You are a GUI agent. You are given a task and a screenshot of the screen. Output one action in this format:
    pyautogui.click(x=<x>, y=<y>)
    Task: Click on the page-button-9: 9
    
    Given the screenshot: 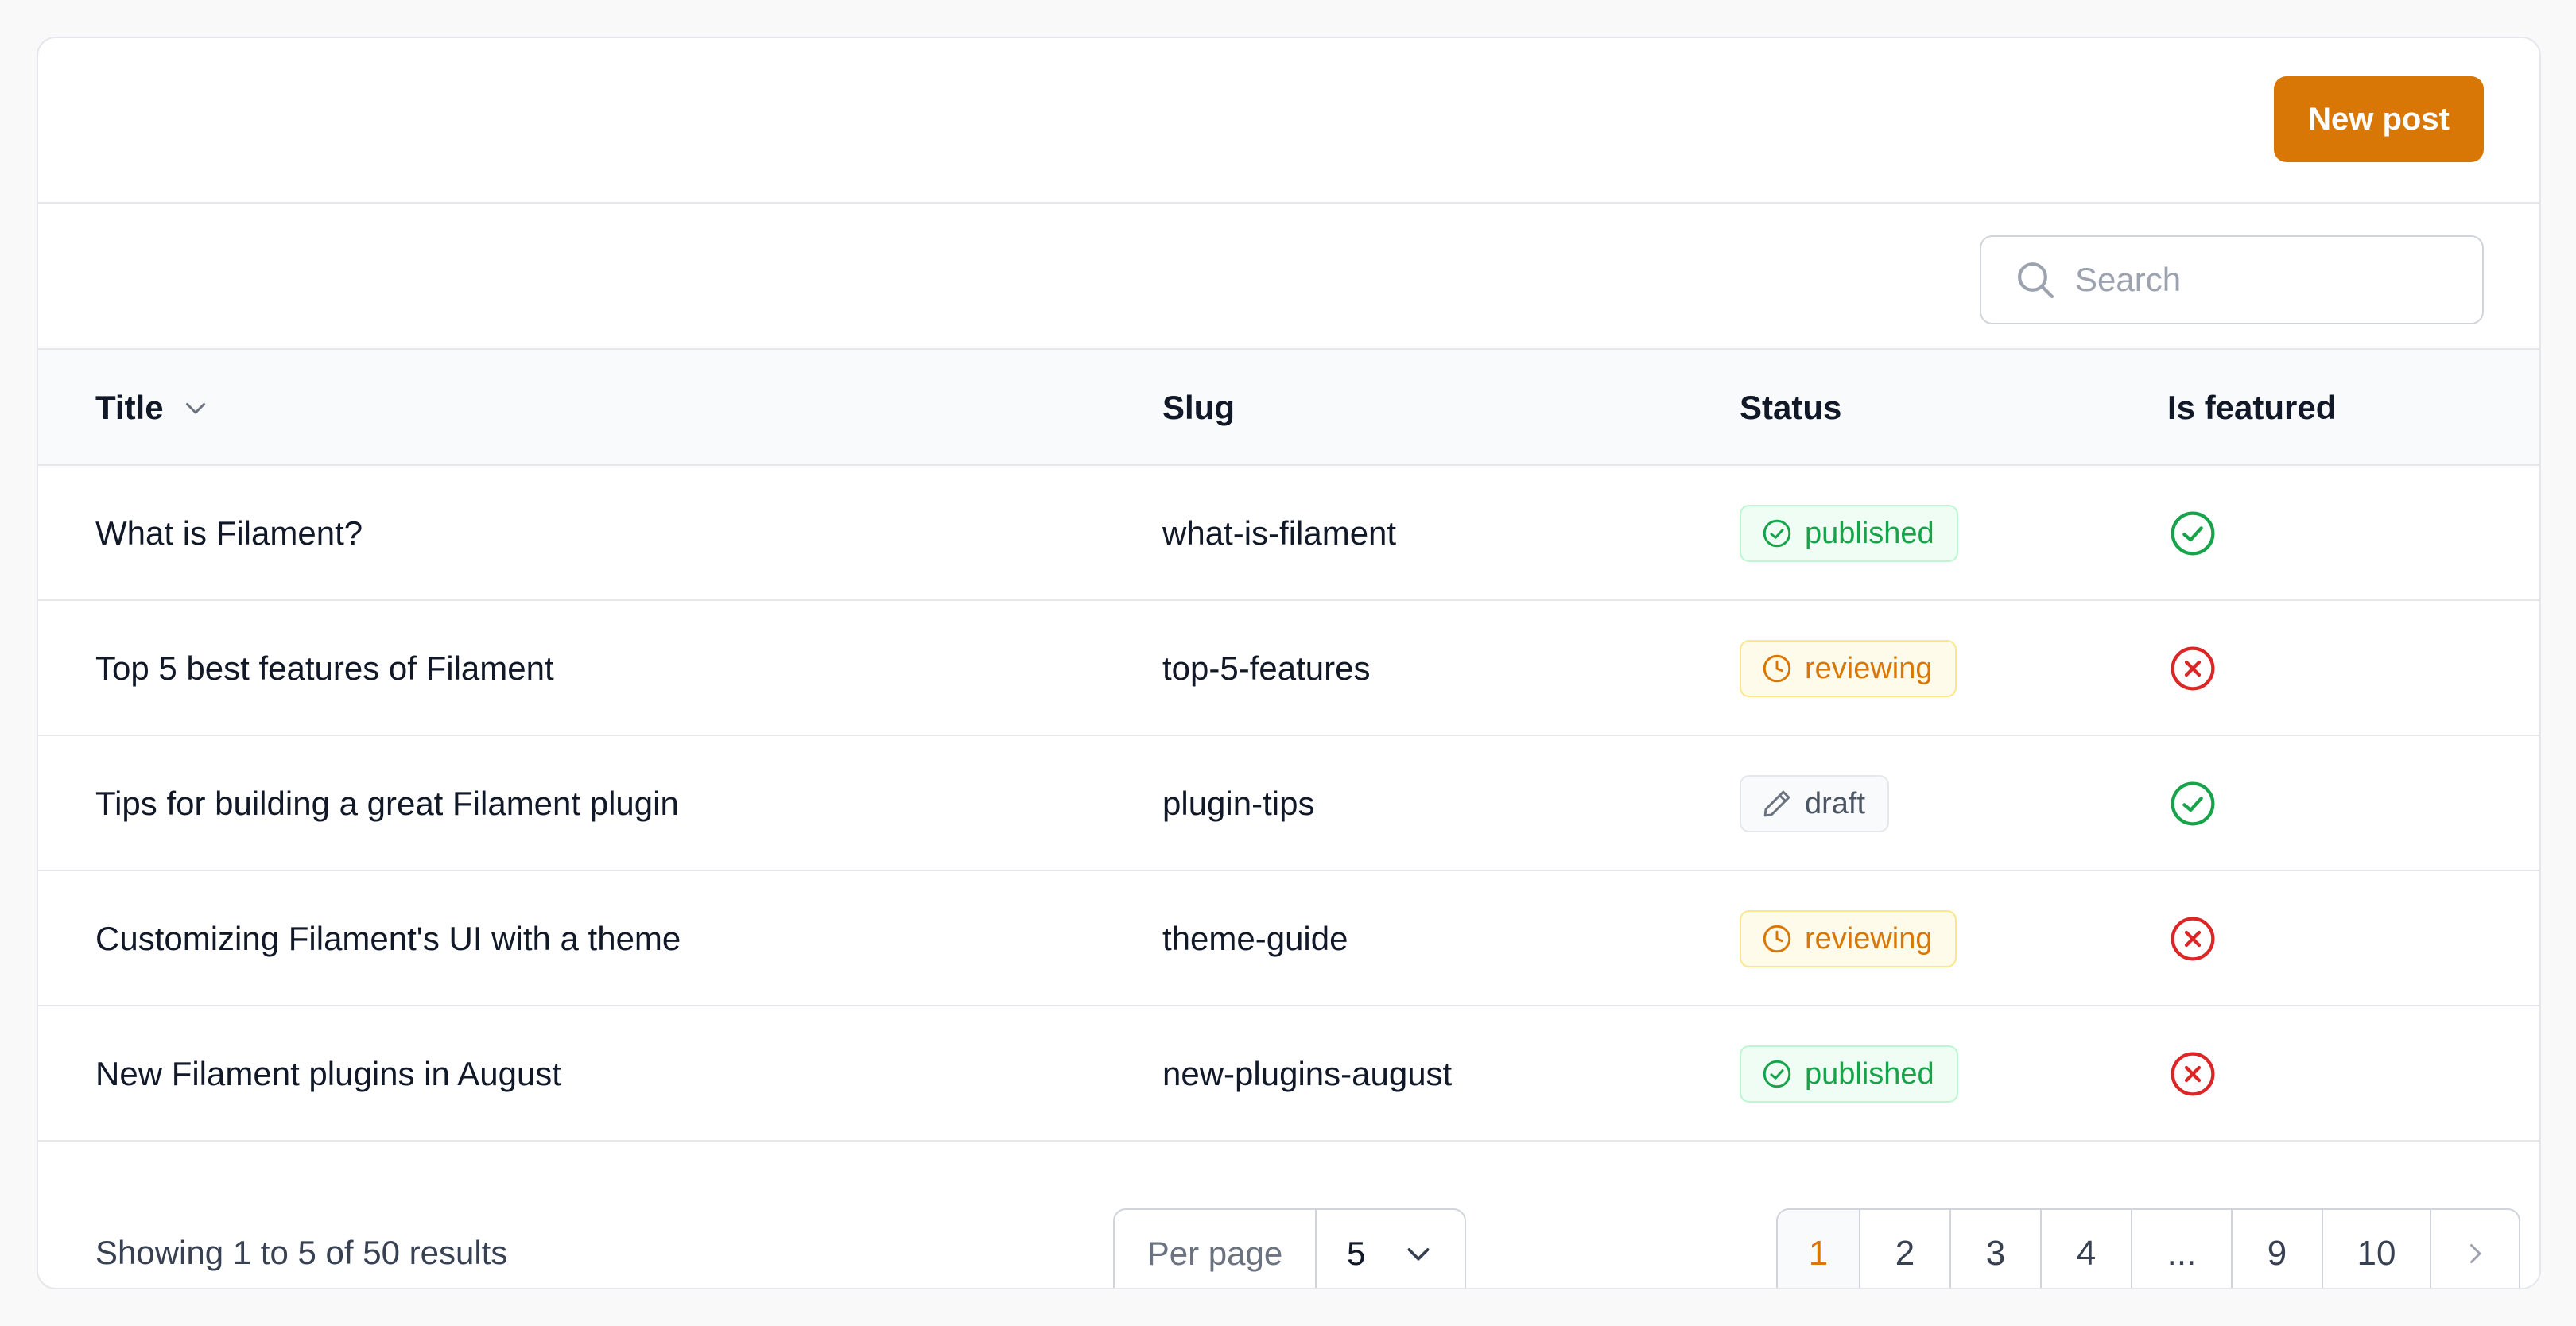 What is the action you would take?
    pyautogui.click(x=2278, y=1249)
    